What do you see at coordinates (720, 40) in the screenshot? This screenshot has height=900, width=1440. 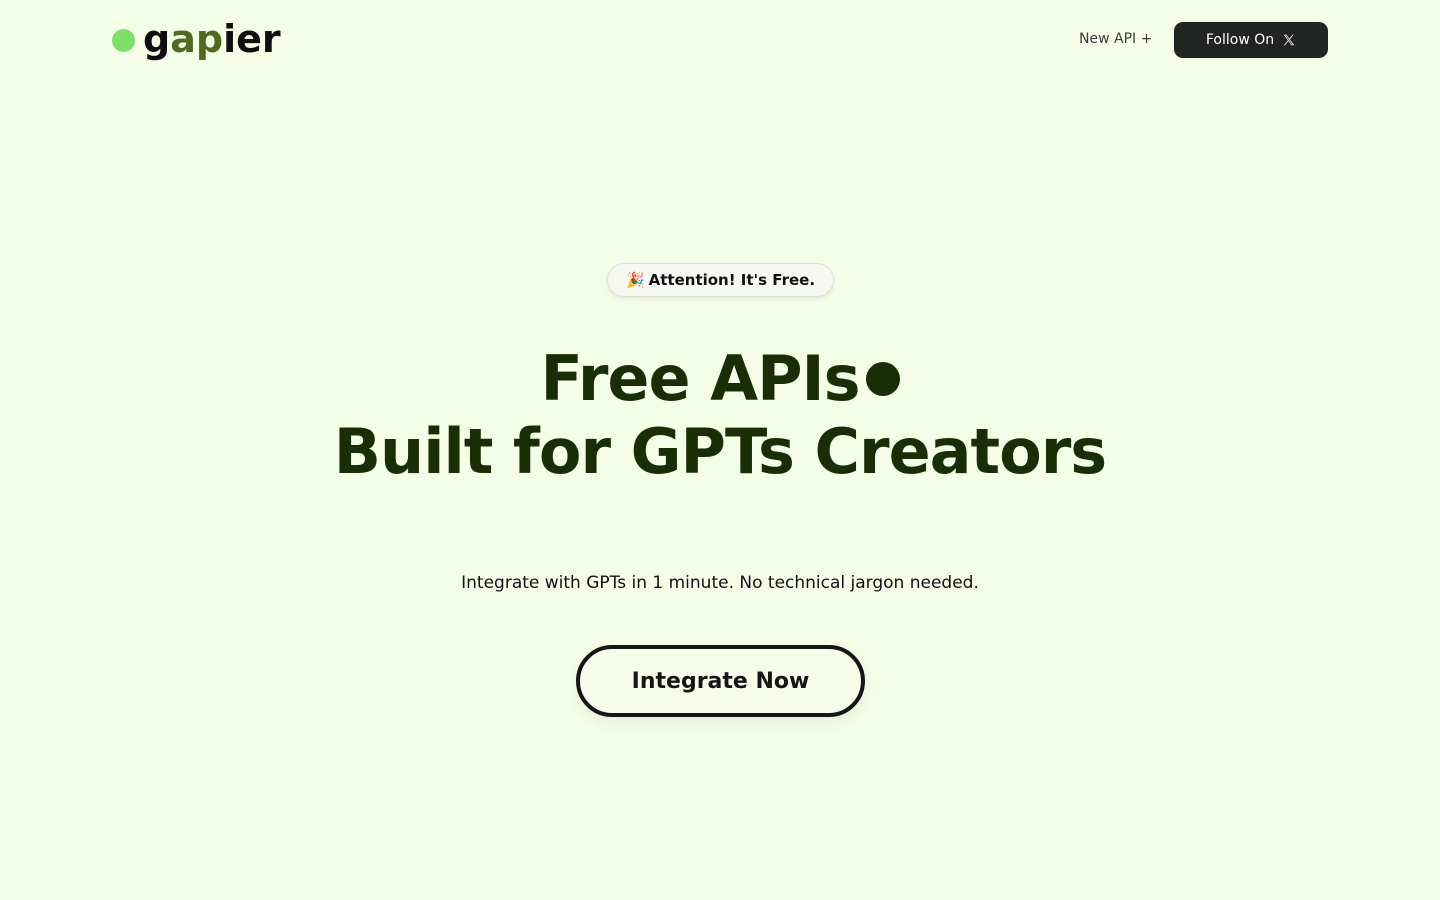 I see `site-header: gapier New API + Follow On` at bounding box center [720, 40].